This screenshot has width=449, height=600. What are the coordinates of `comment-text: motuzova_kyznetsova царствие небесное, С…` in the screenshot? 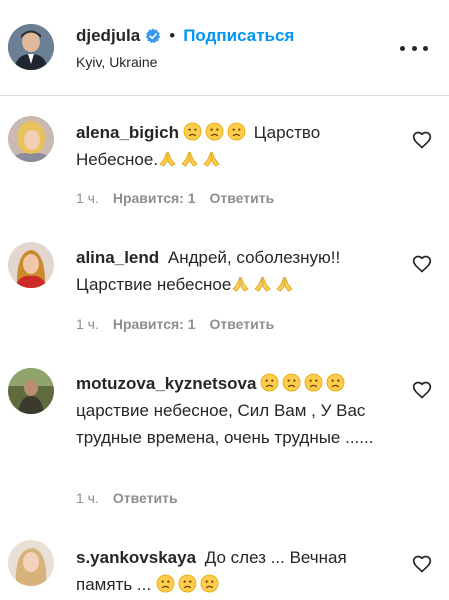 It's located at (231, 410).